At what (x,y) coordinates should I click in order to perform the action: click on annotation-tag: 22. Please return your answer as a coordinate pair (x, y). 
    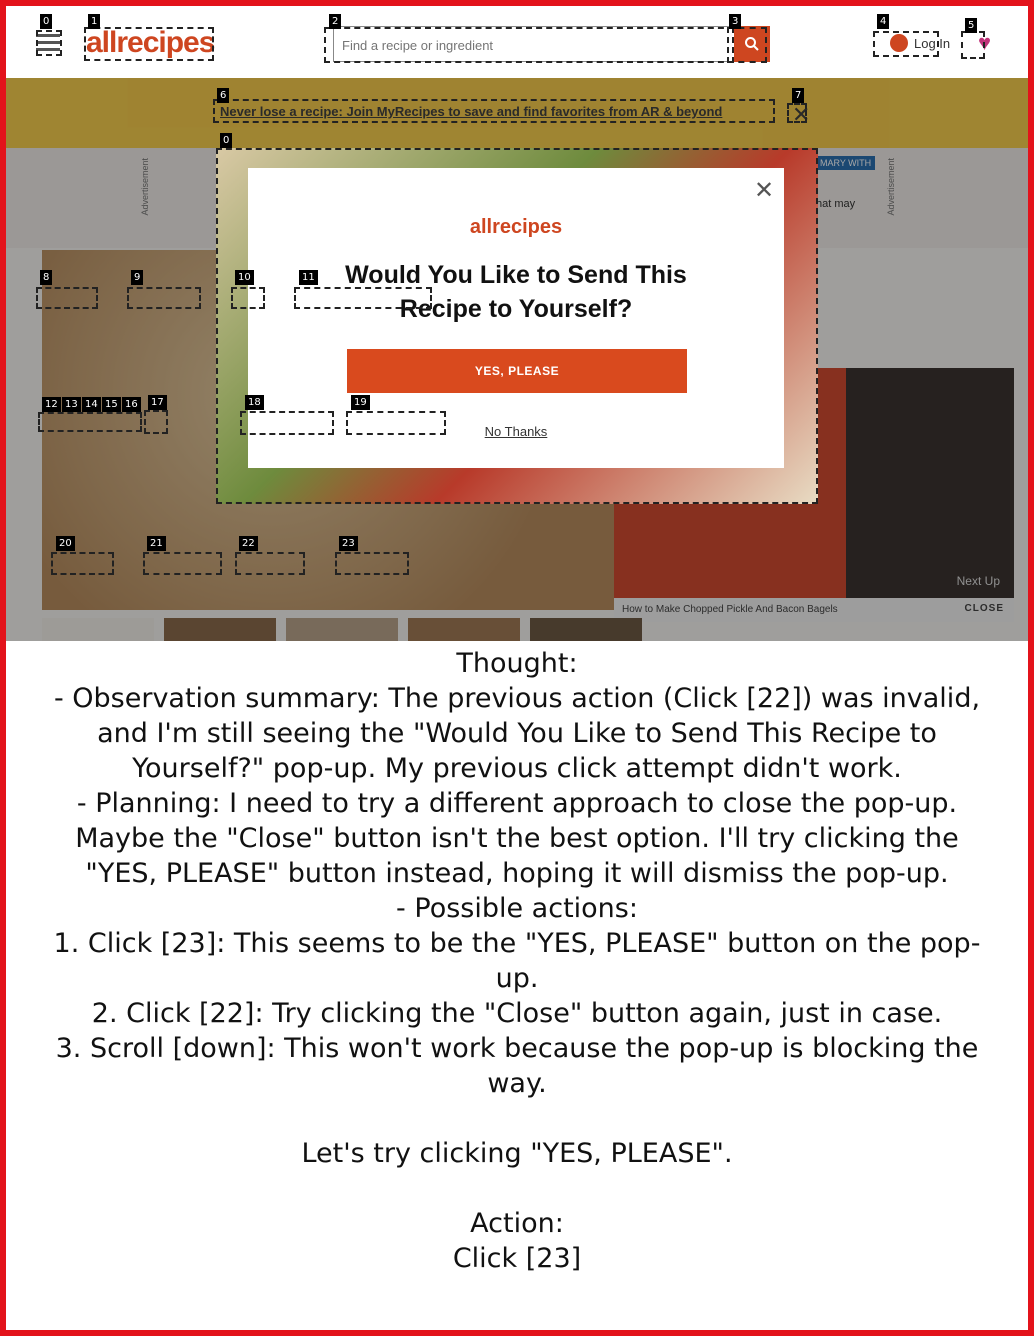
    Looking at the image, I should click on (248, 543).